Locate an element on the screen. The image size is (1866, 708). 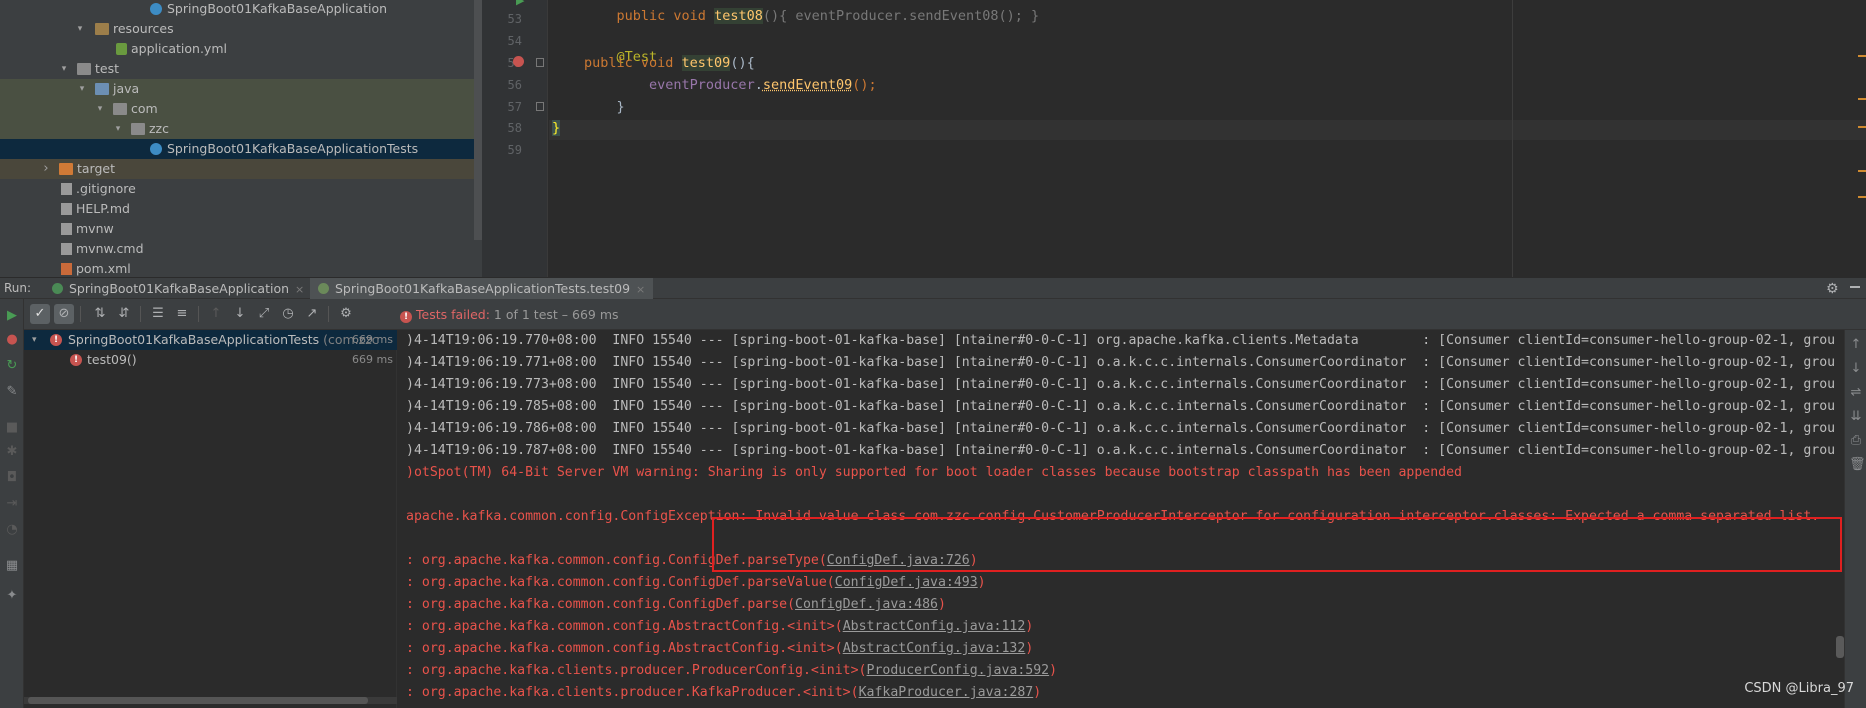
scroll-to-end-icon: ⇊ is located at coordinates (1856, 417).